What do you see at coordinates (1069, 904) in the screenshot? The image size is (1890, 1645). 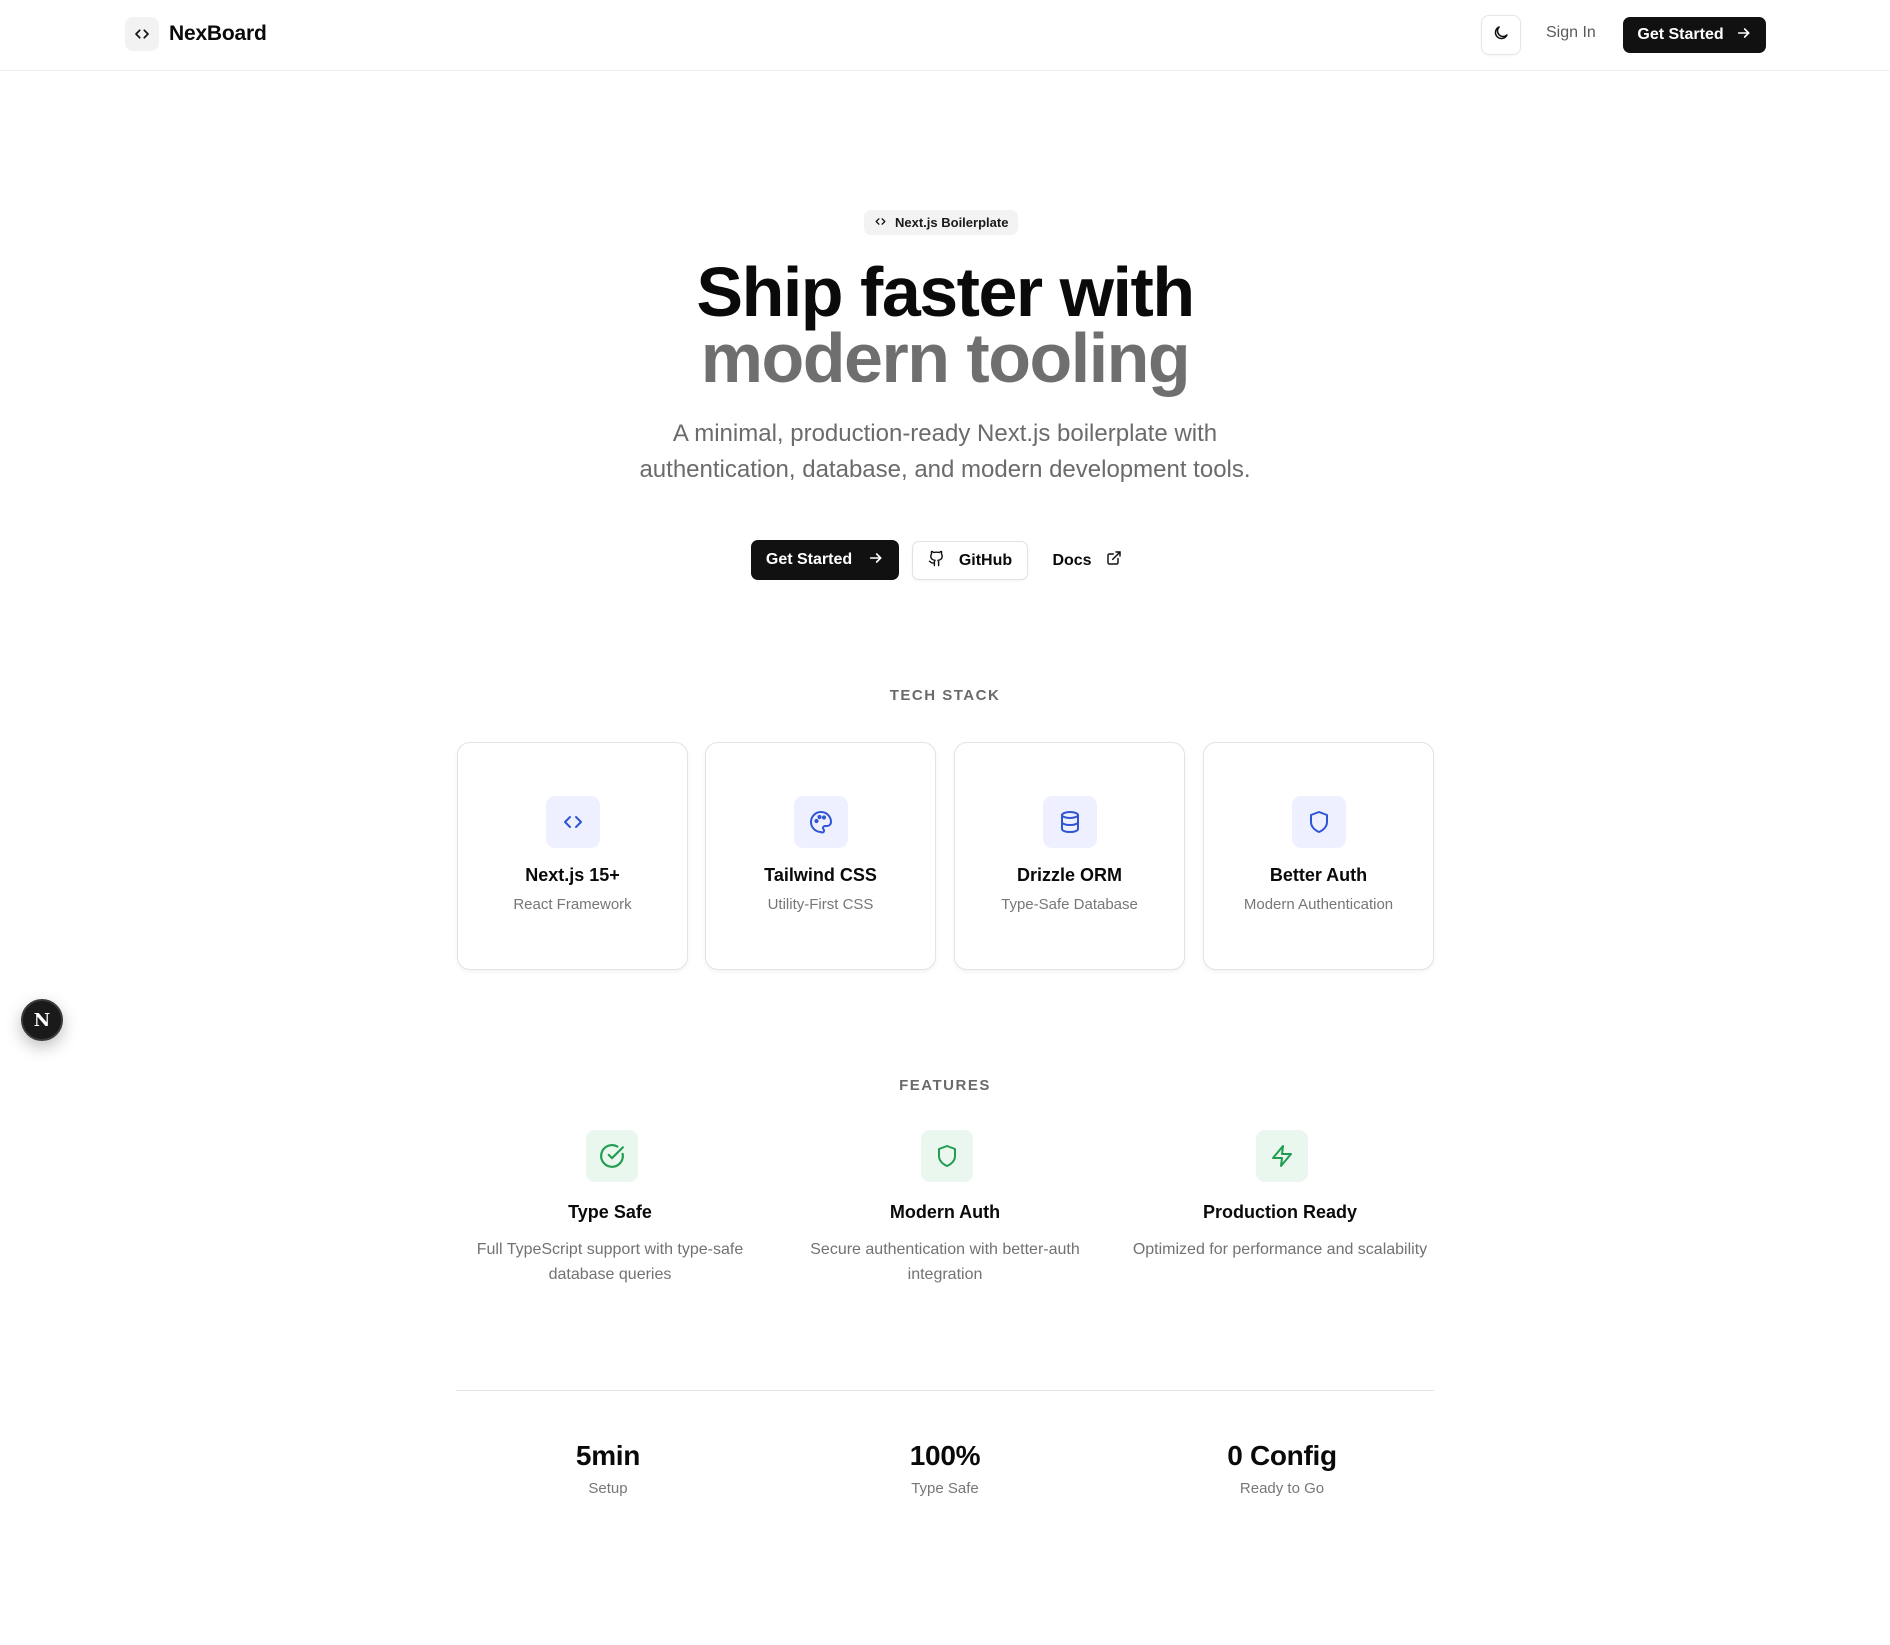 I see `tech-card-subtitle: Type-Safe Database` at bounding box center [1069, 904].